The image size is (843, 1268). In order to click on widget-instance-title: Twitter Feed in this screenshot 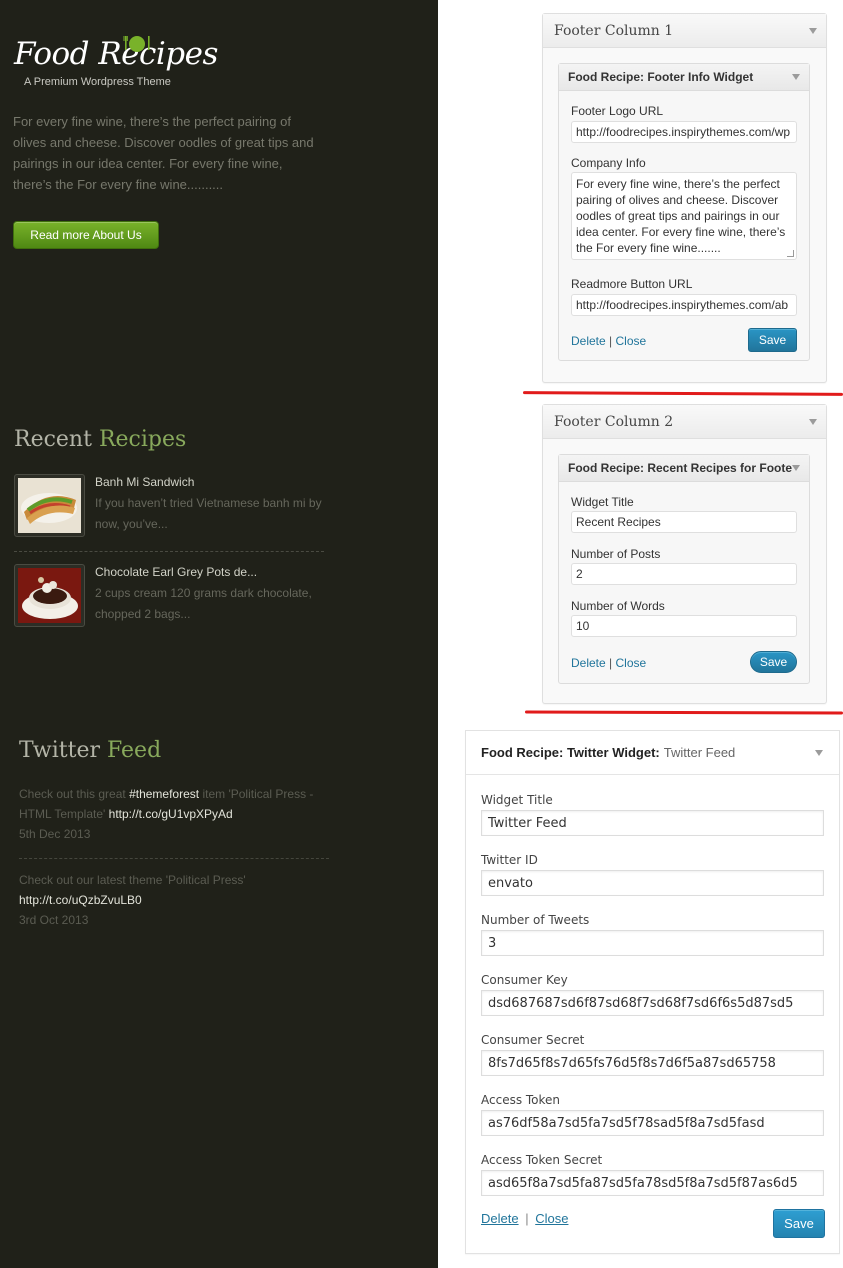, I will do `click(699, 752)`.